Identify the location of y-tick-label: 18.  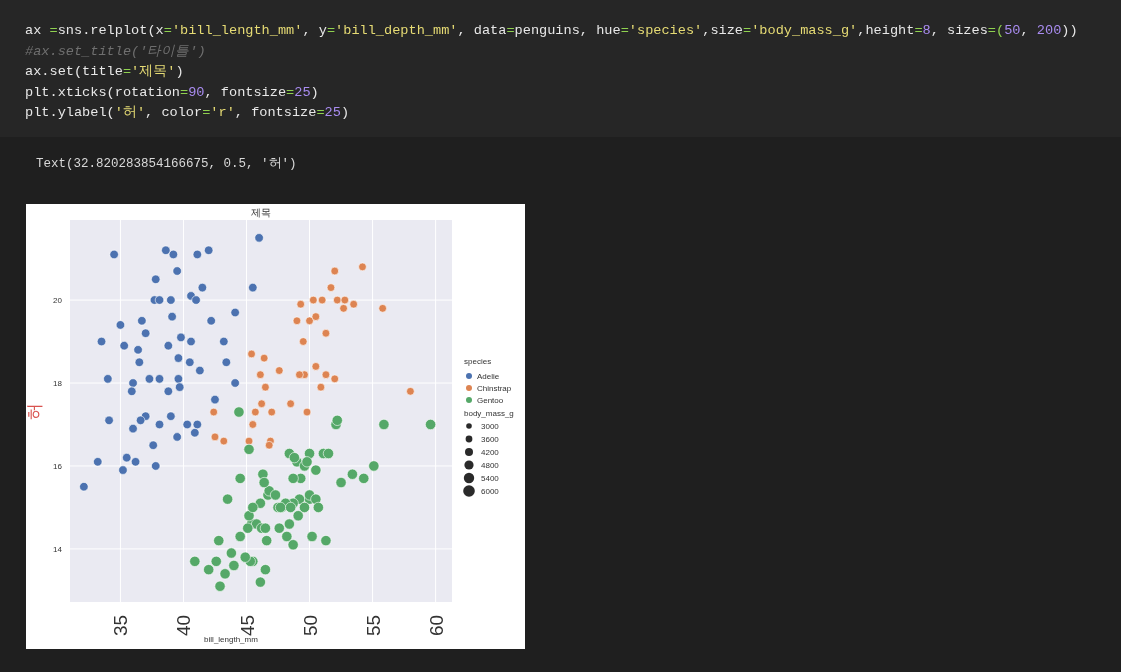
(57, 383).